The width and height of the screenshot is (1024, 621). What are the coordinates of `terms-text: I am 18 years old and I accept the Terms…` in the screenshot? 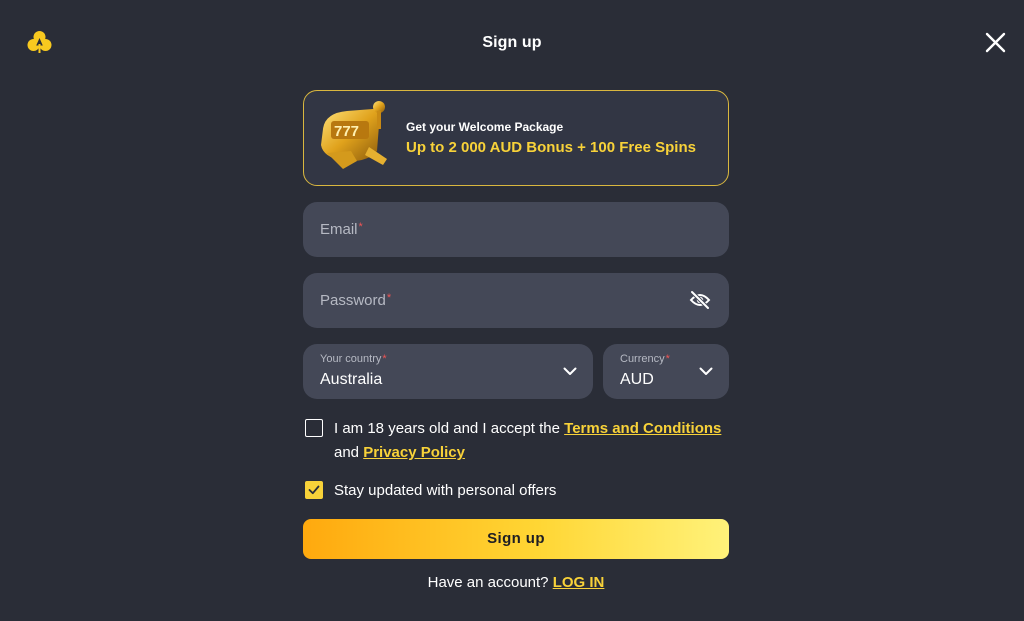 It's located at (531, 441).